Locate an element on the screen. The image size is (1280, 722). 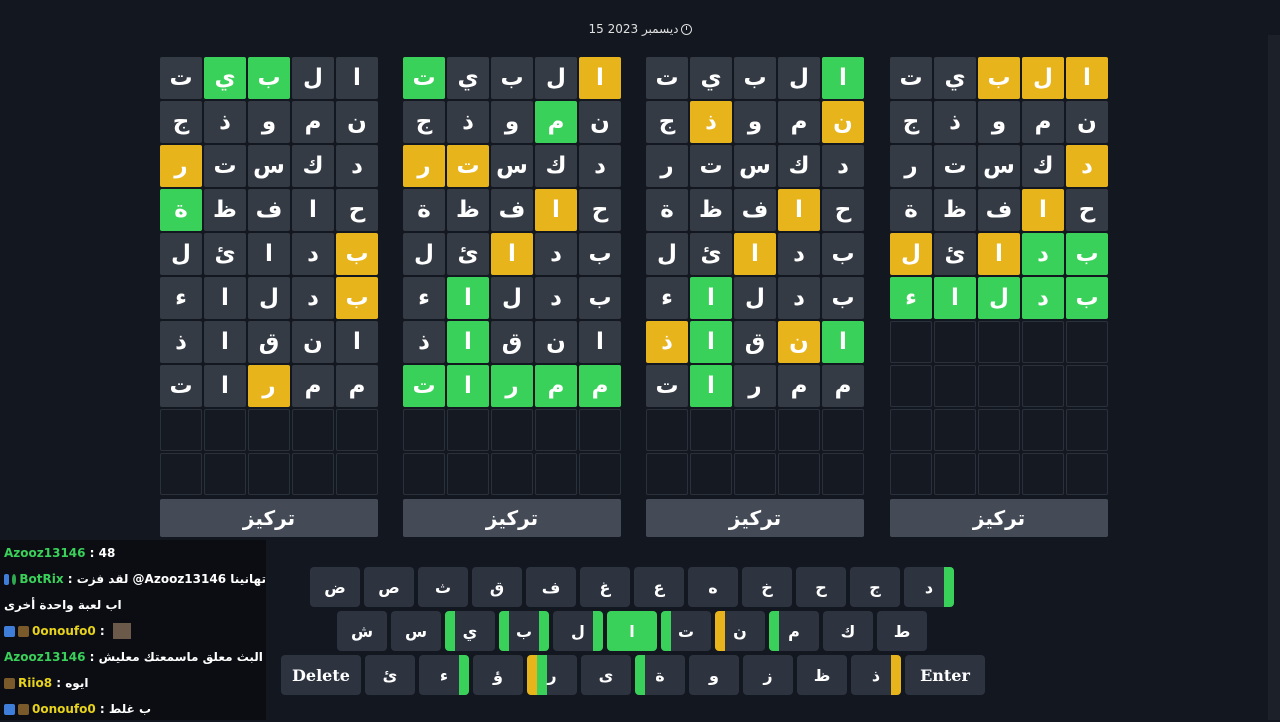
letter-key: ه is located at coordinates (713, 587).